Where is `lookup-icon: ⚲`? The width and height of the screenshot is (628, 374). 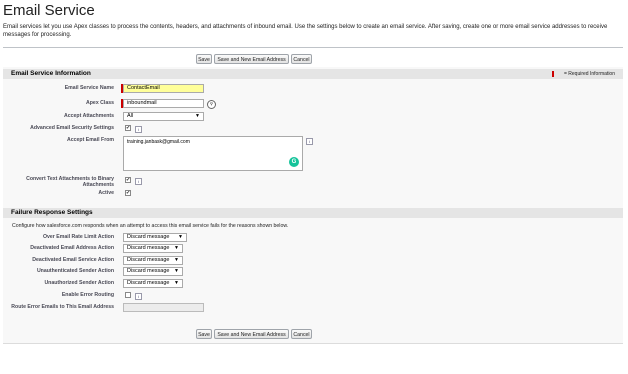
lookup-icon: ⚲ is located at coordinates (211, 104).